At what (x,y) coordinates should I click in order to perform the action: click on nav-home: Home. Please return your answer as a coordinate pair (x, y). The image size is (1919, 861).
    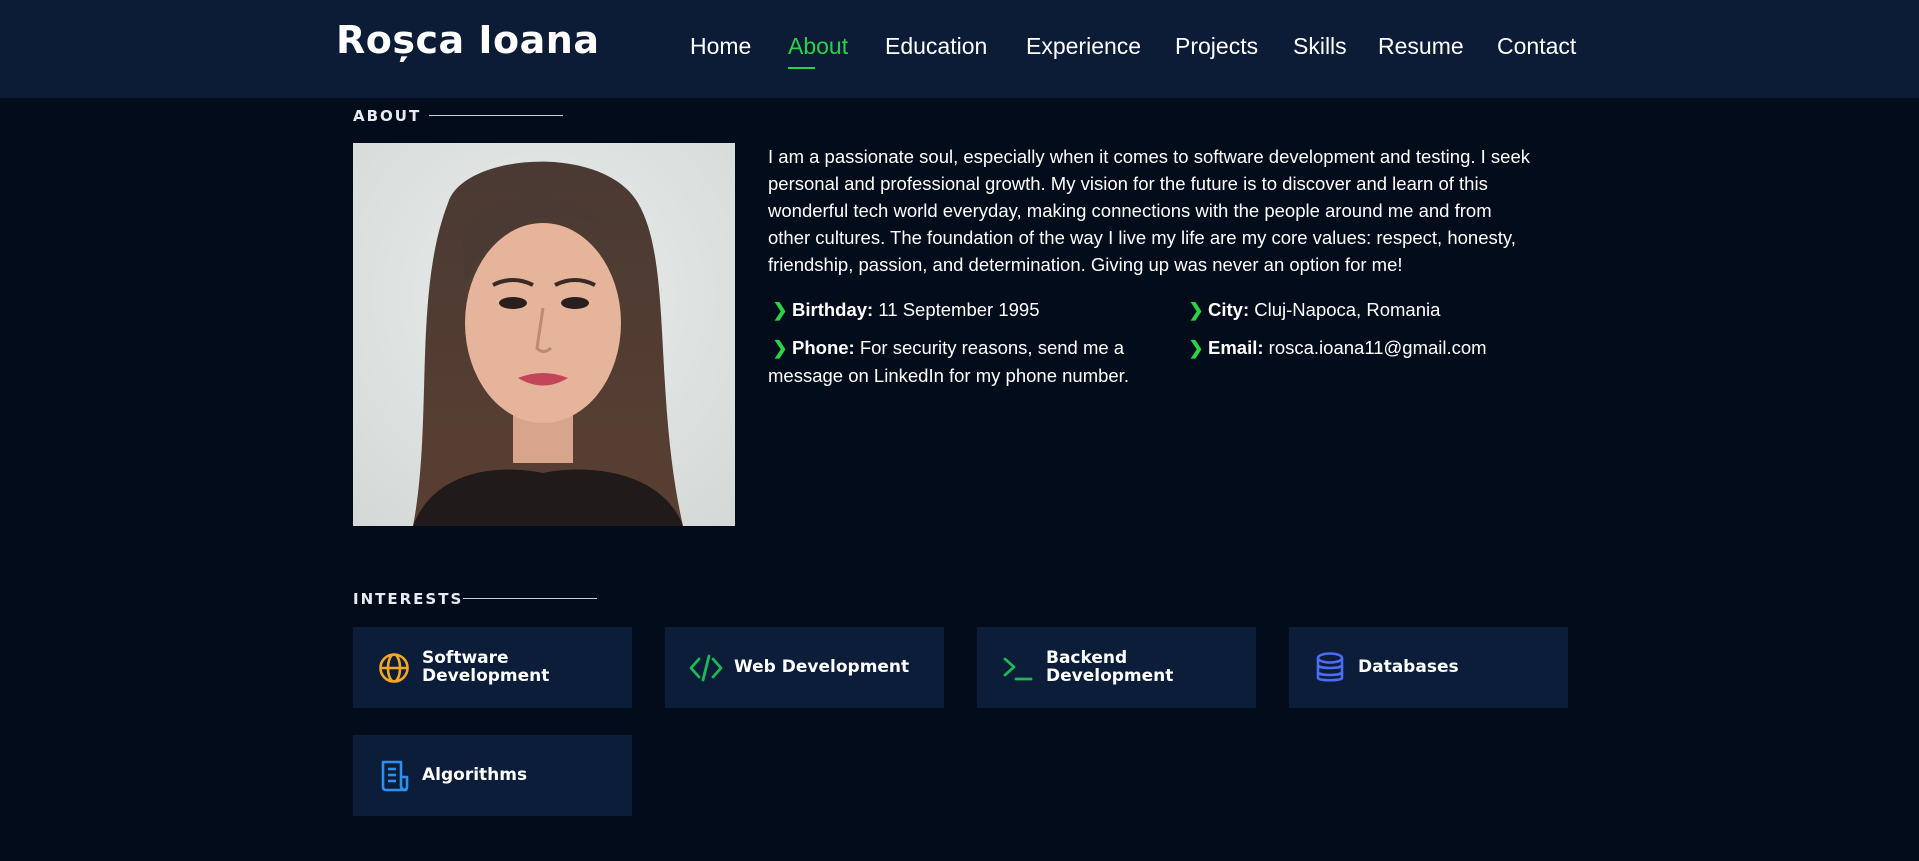
    Looking at the image, I should click on (720, 46).